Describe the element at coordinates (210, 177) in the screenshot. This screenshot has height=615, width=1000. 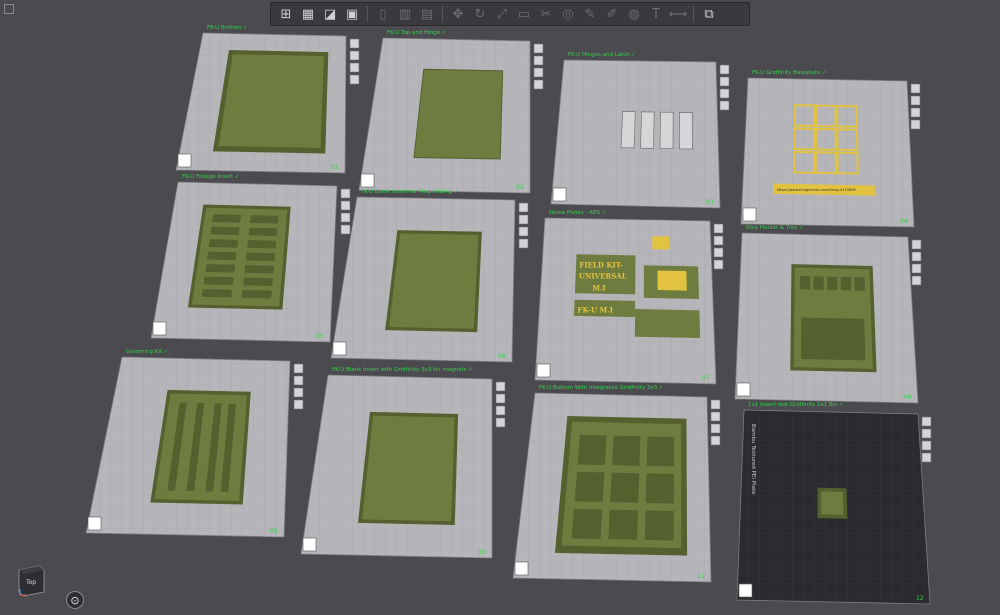
I see `plate-label: FK-U Foliage Insert ✓` at that location.